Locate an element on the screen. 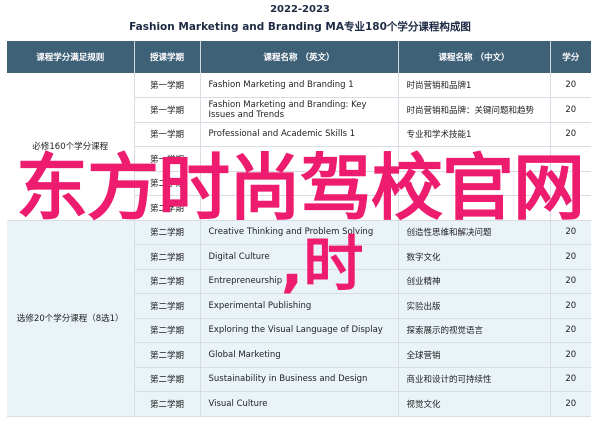  course-name-en: Experimental Publishing is located at coordinates (299, 306).